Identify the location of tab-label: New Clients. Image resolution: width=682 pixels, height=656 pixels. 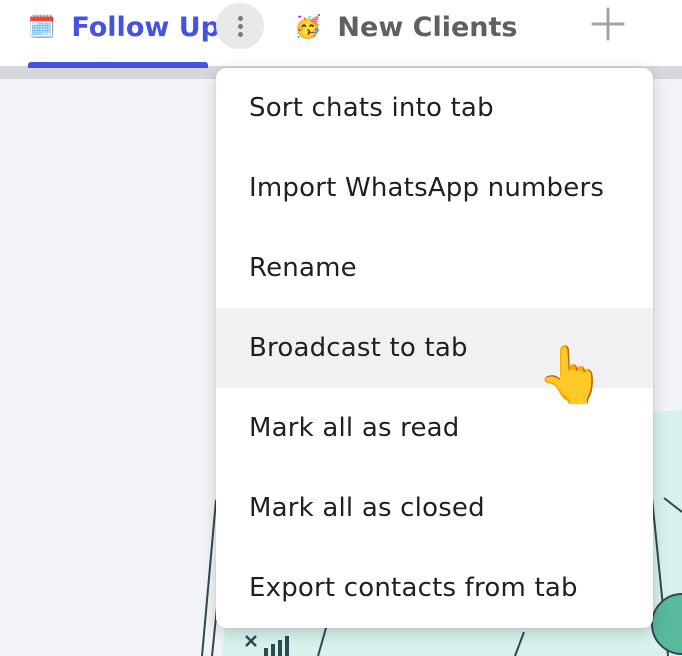
(427, 27).